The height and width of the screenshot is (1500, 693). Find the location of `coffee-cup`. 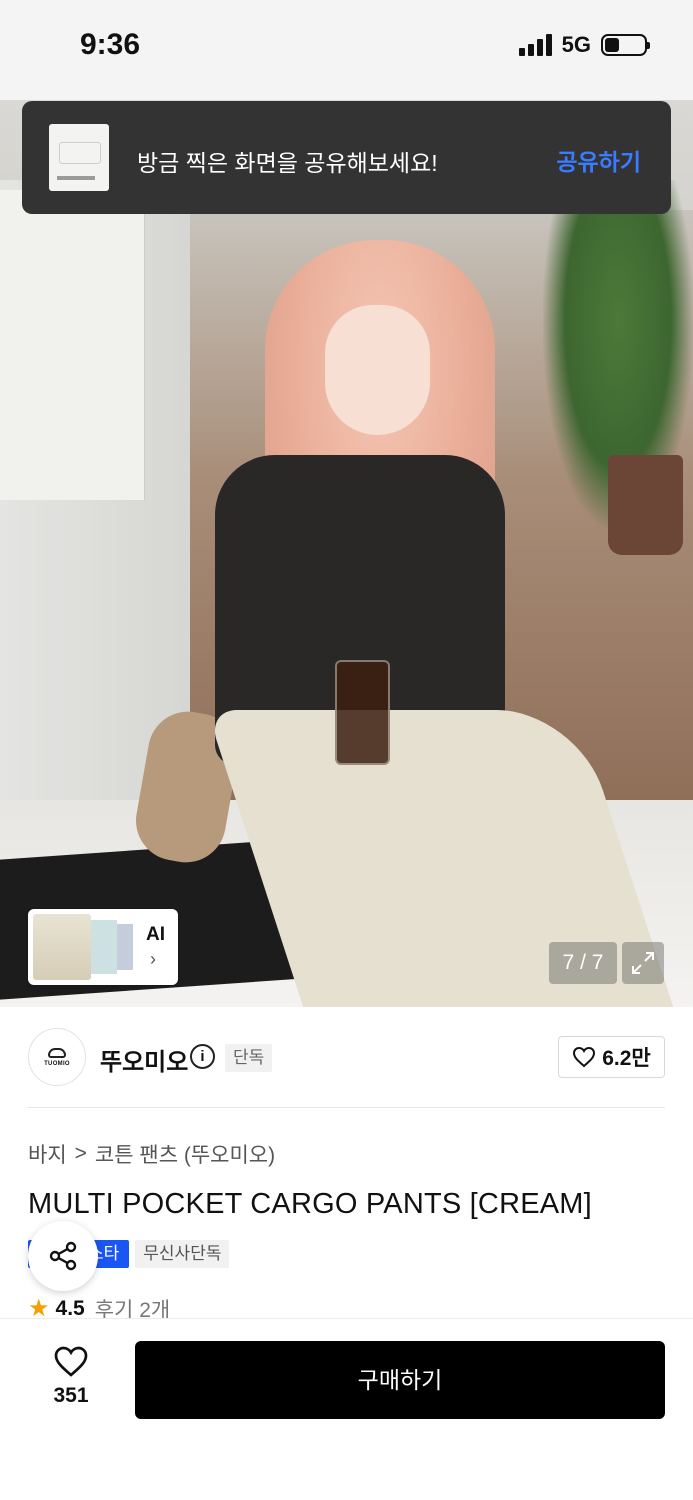

coffee-cup is located at coordinates (362, 712).